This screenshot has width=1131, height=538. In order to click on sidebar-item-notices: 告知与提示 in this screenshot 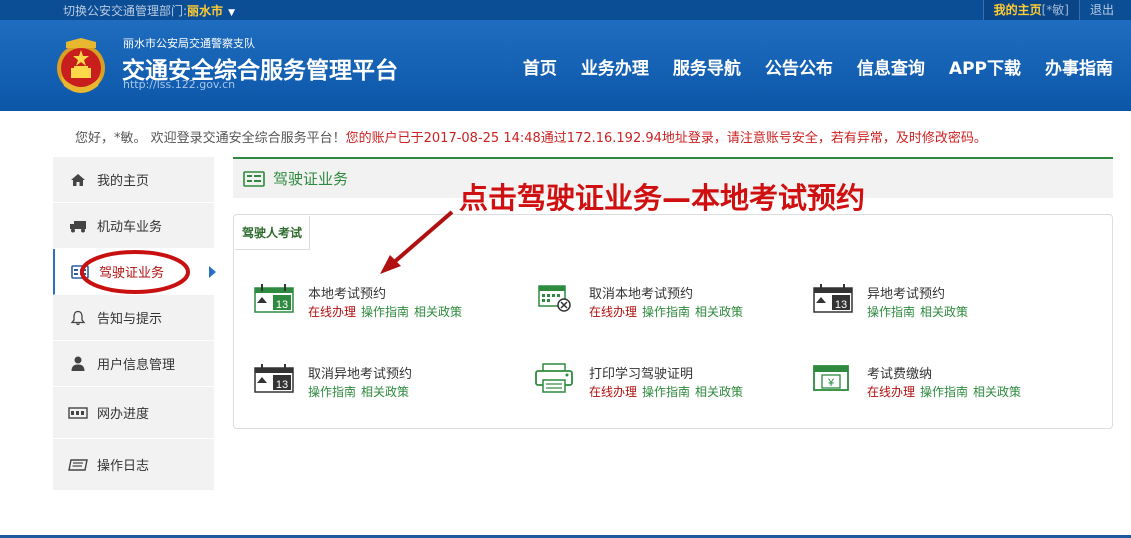, I will do `click(133, 318)`.